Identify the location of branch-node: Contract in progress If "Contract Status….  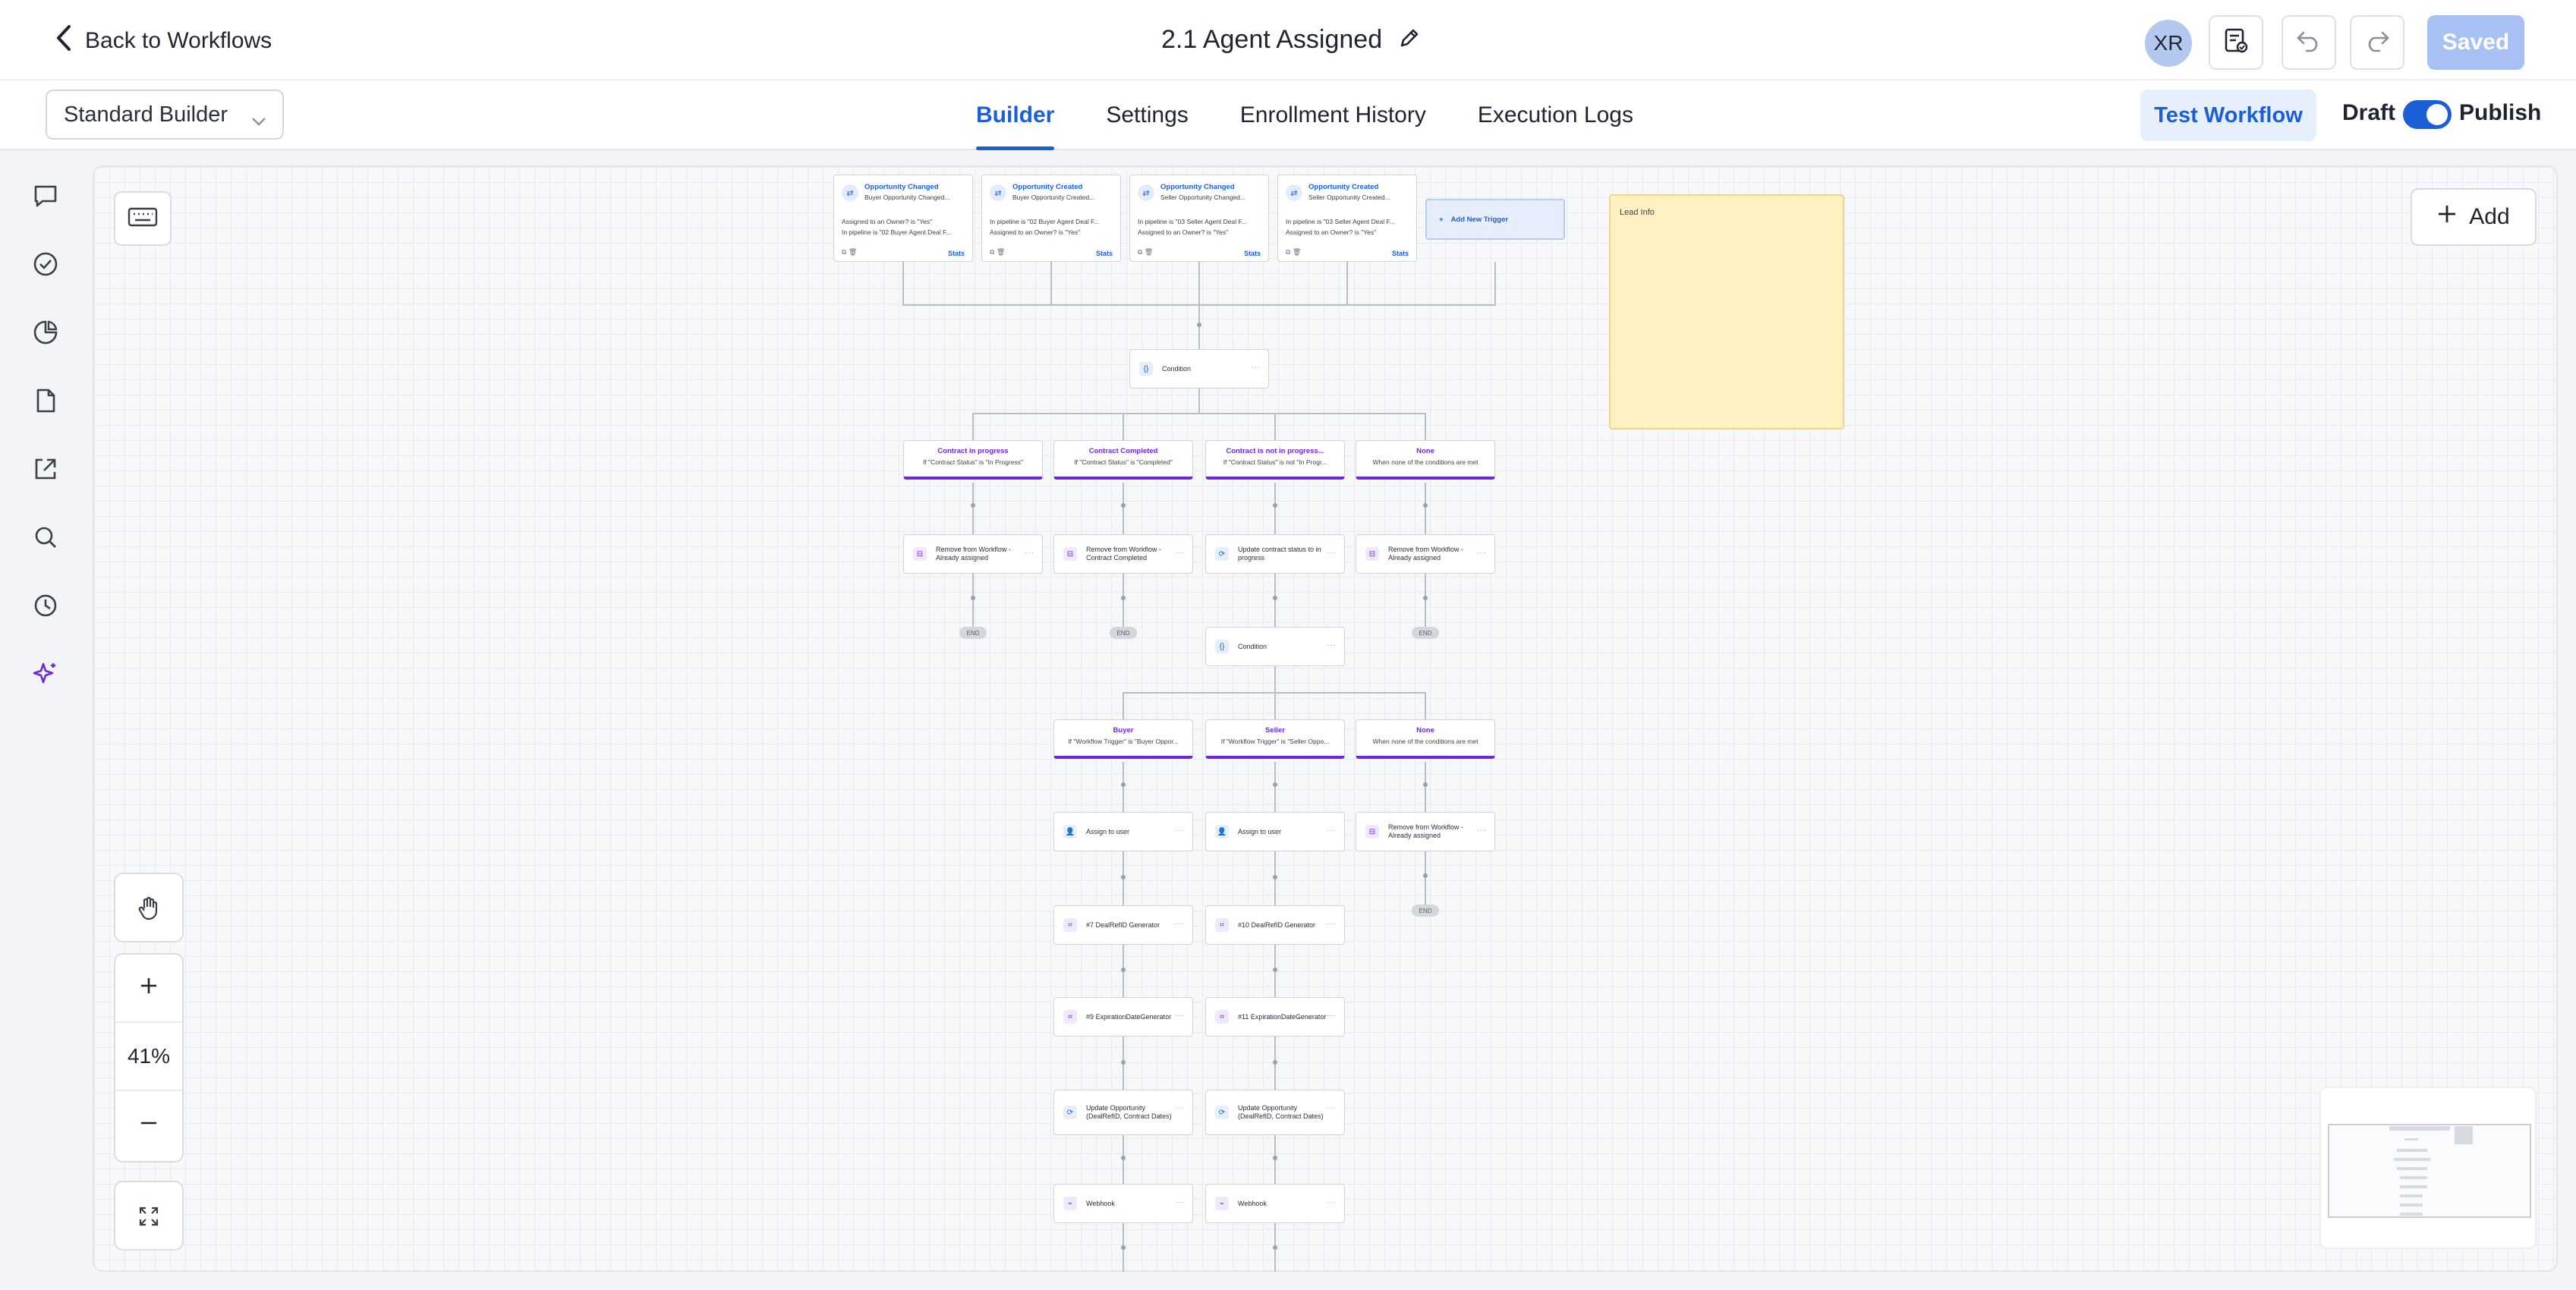
(973, 460).